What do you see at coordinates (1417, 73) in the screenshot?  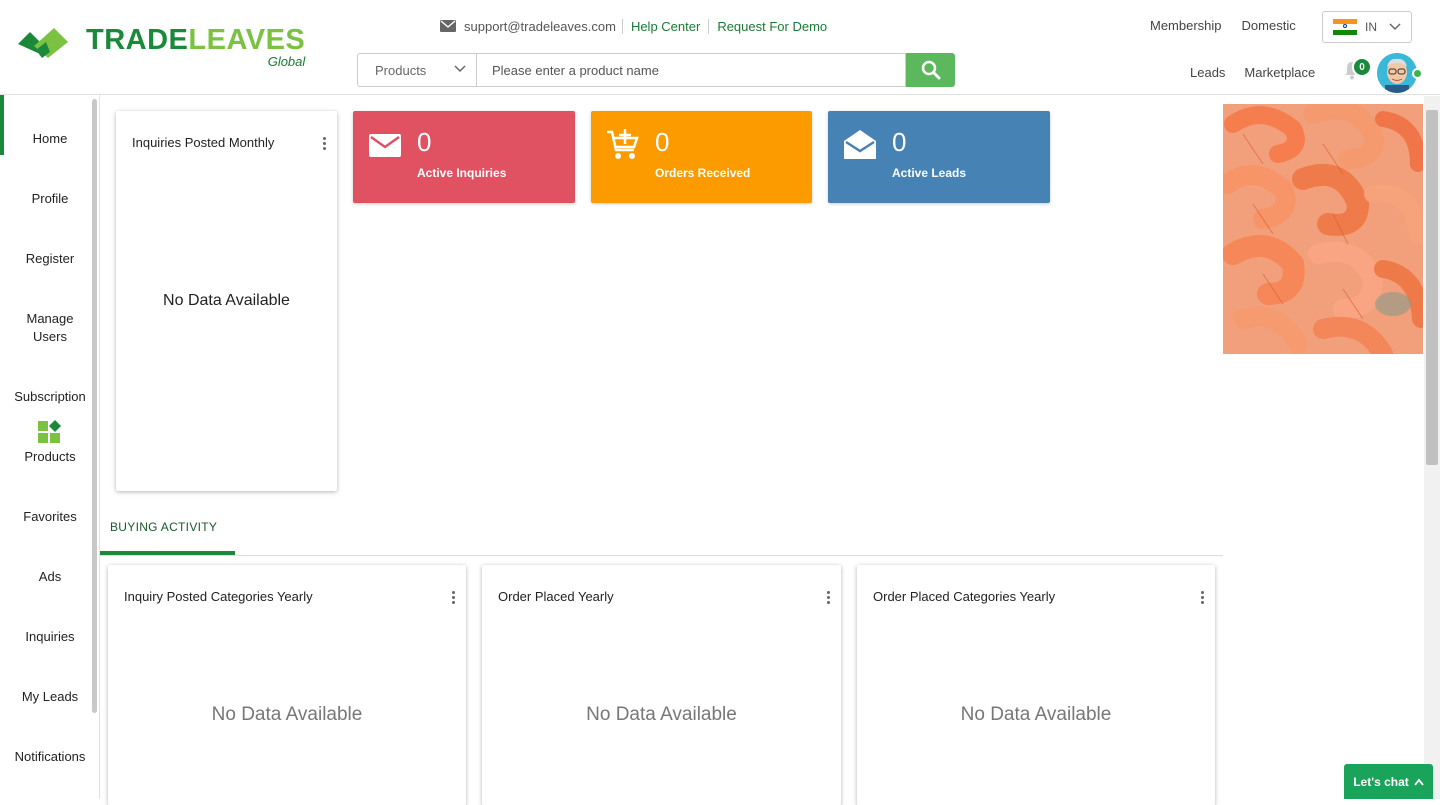 I see `online-status-dot` at bounding box center [1417, 73].